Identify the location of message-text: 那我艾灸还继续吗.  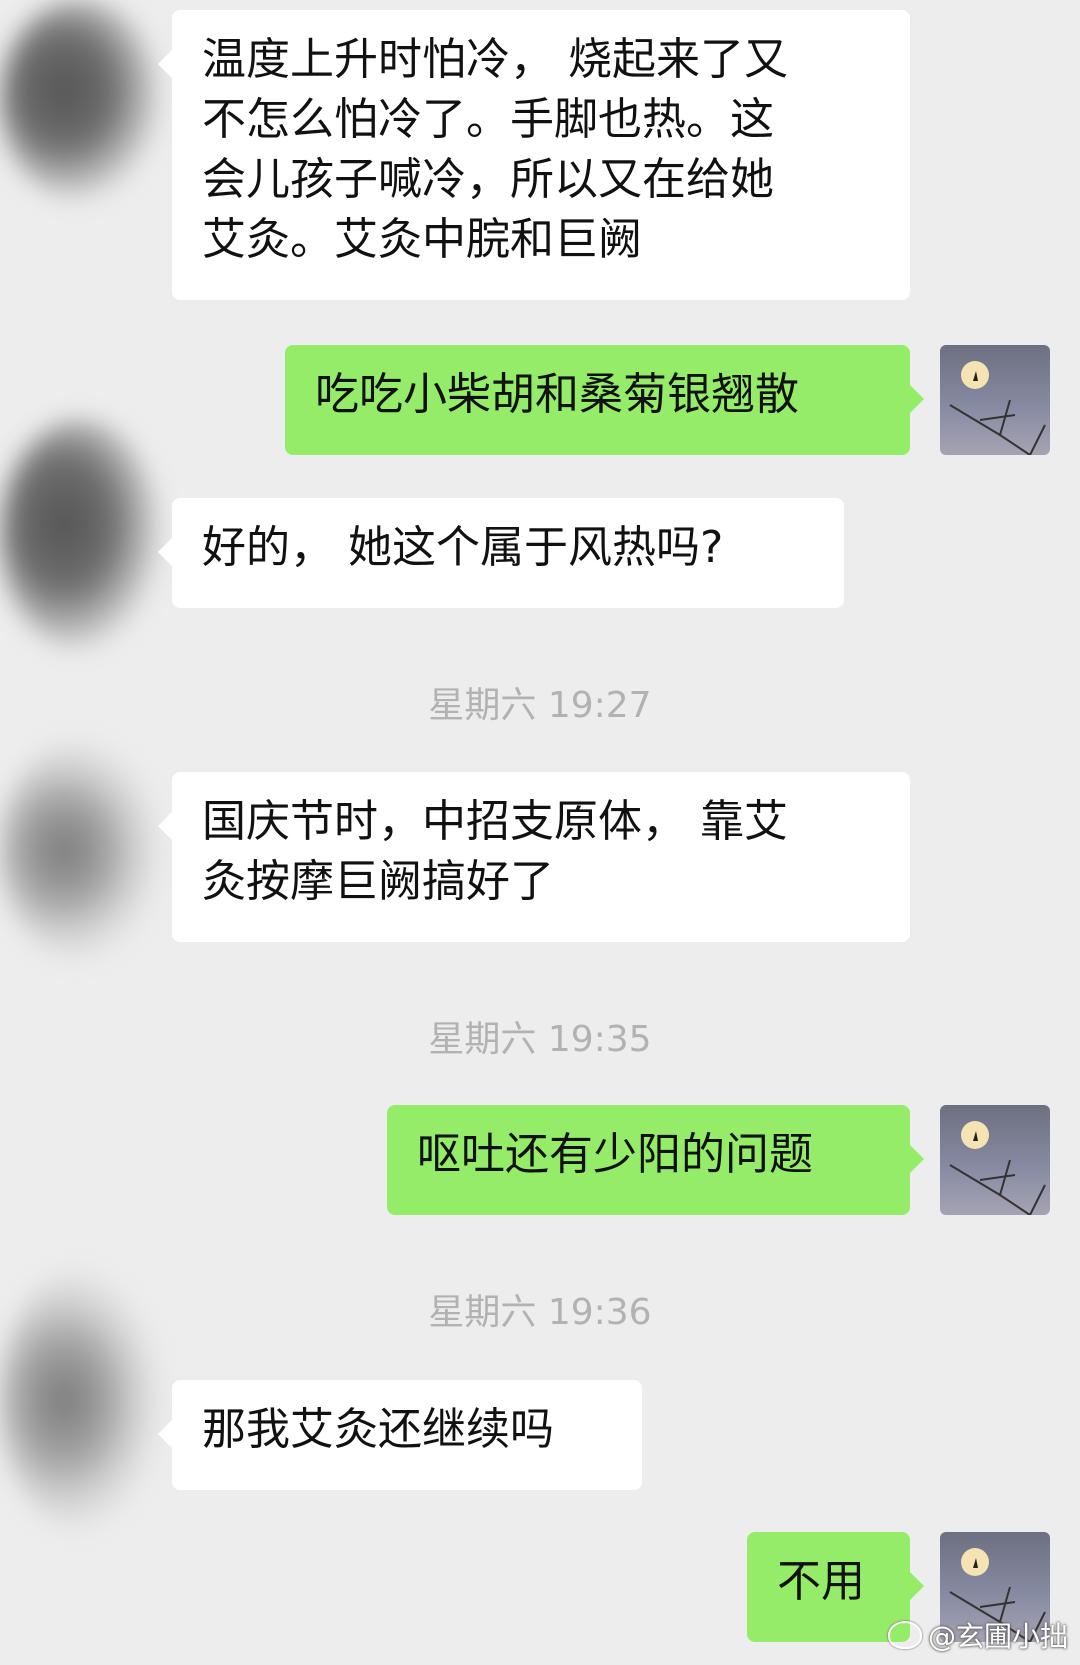
(378, 1429).